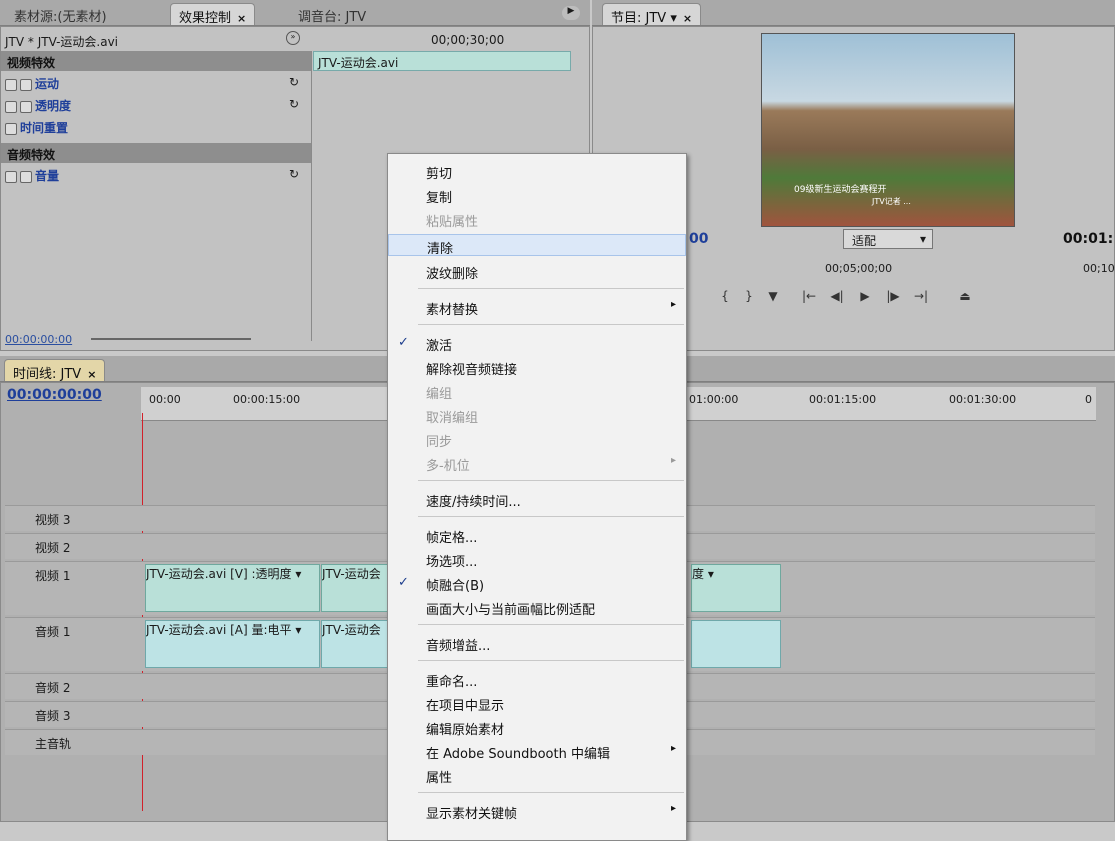  Describe the element at coordinates (156, 61) in the screenshot. I see `video-effects-header: 视频特效` at that location.